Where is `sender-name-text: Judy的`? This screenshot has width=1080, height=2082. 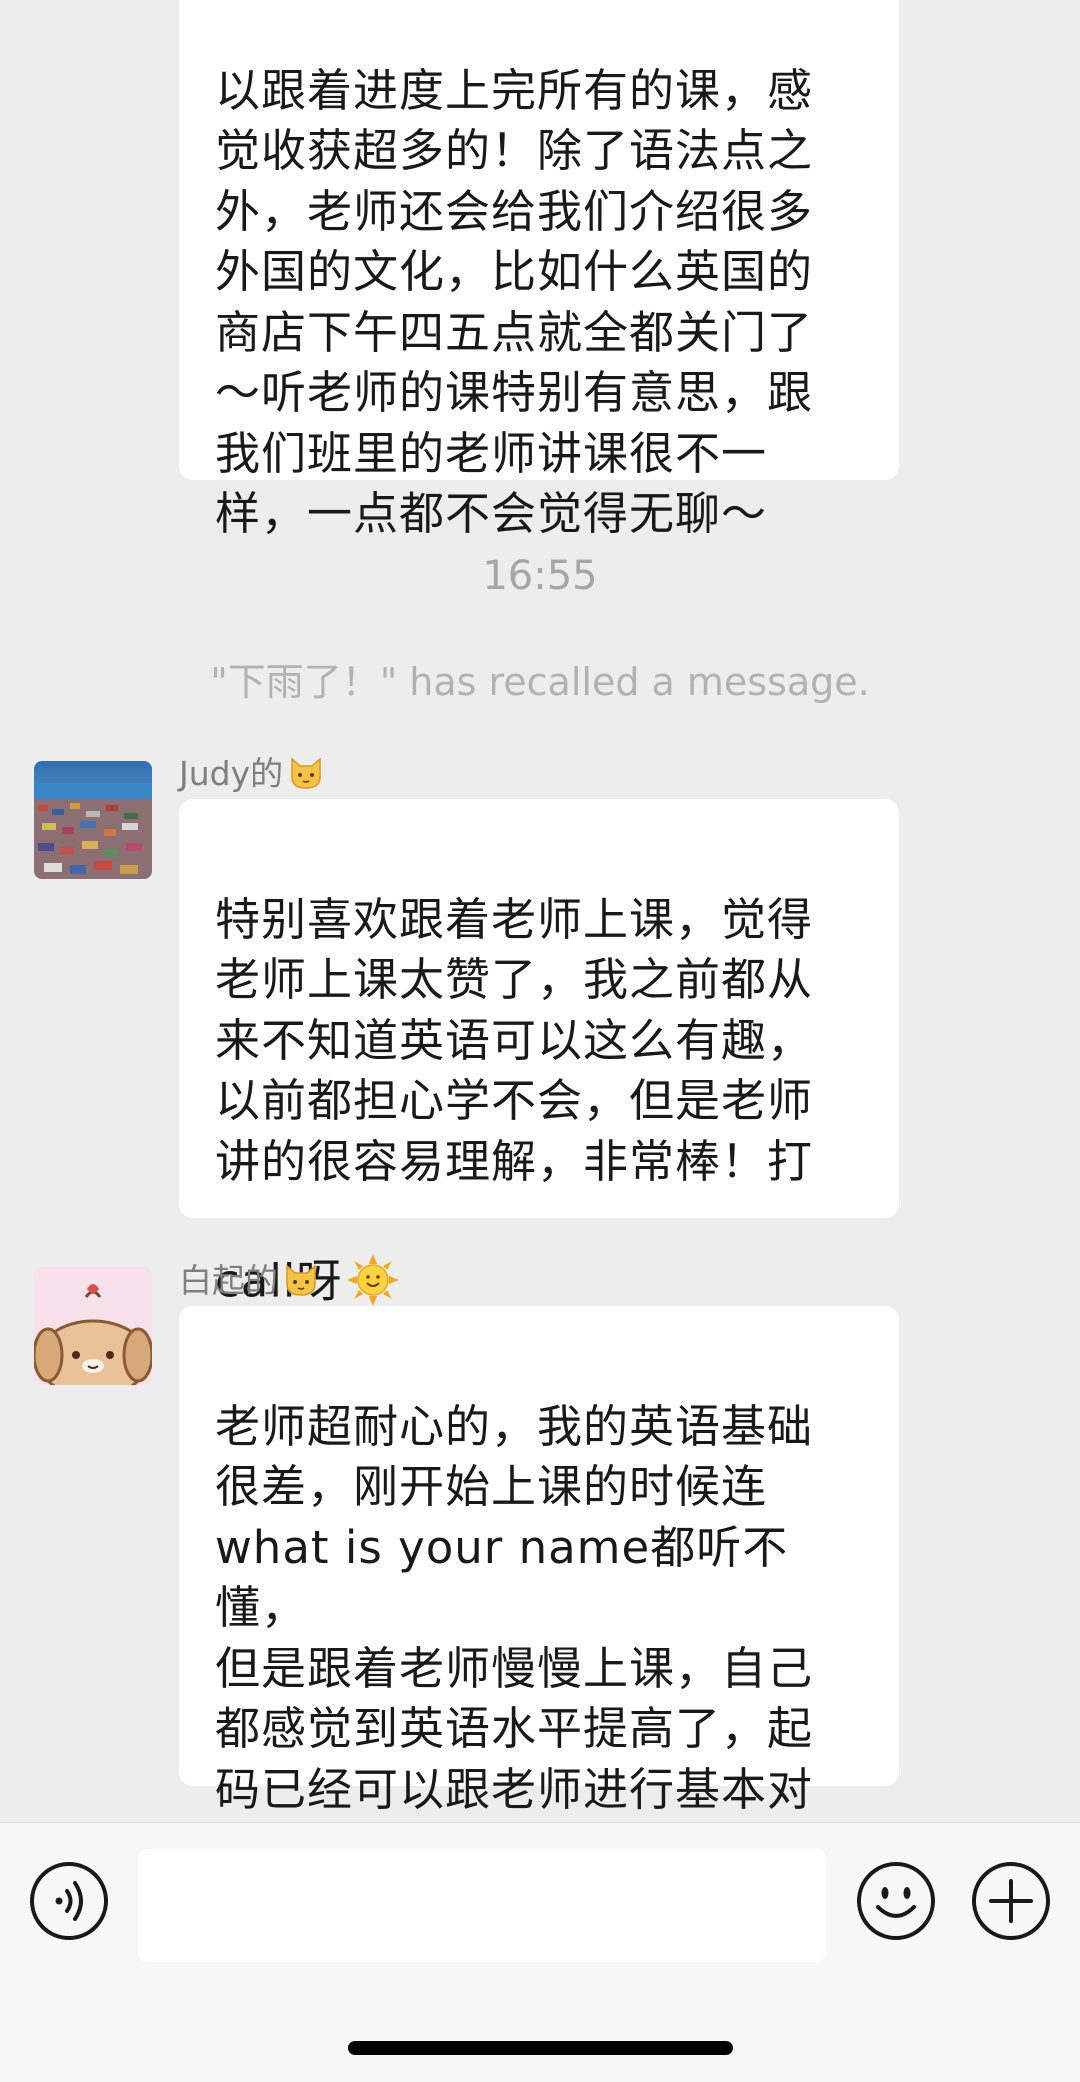
sender-name-text: Judy的 is located at coordinates (231, 773).